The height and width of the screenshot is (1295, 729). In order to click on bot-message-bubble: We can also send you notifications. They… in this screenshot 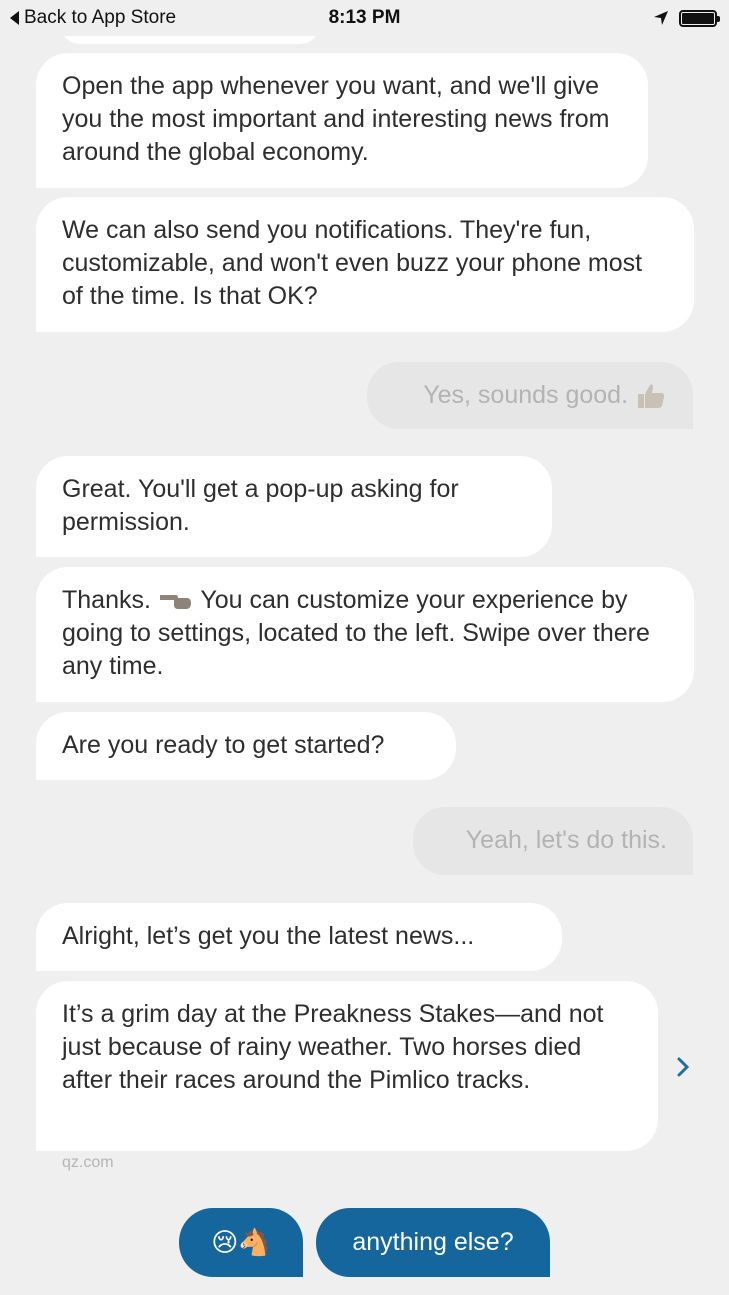, I will do `click(365, 264)`.